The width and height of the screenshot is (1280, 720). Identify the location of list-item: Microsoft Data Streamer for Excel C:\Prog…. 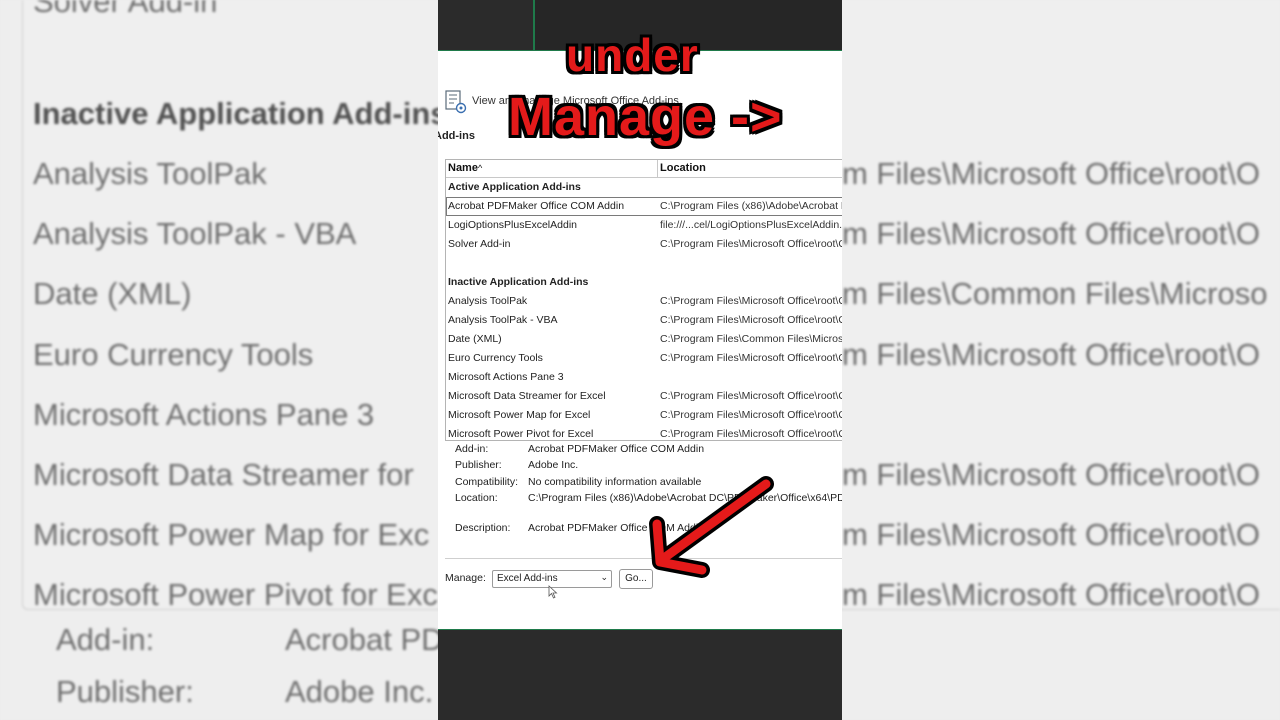
(644, 396).